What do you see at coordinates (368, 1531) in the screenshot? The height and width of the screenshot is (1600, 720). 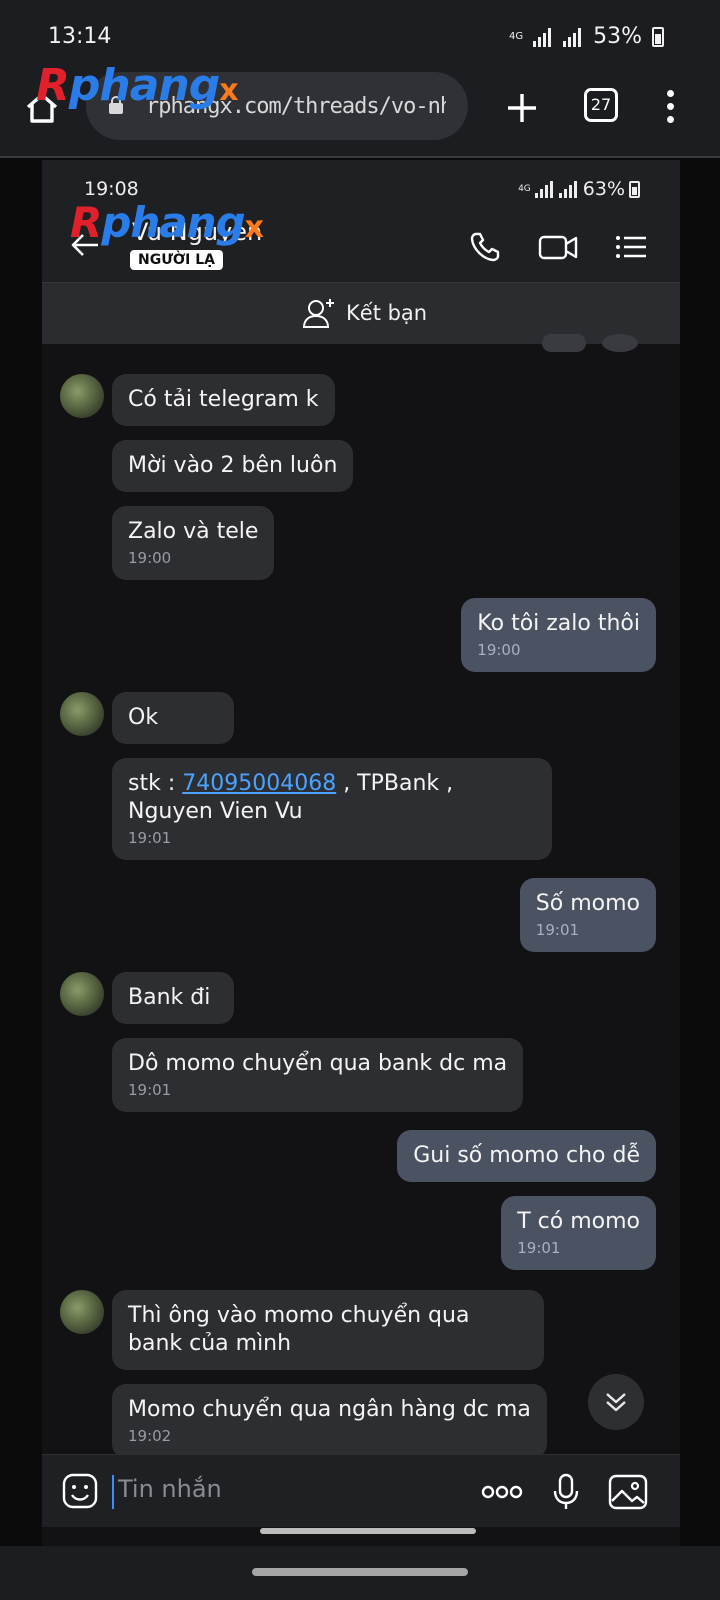 I see `inner-gesture-bar` at bounding box center [368, 1531].